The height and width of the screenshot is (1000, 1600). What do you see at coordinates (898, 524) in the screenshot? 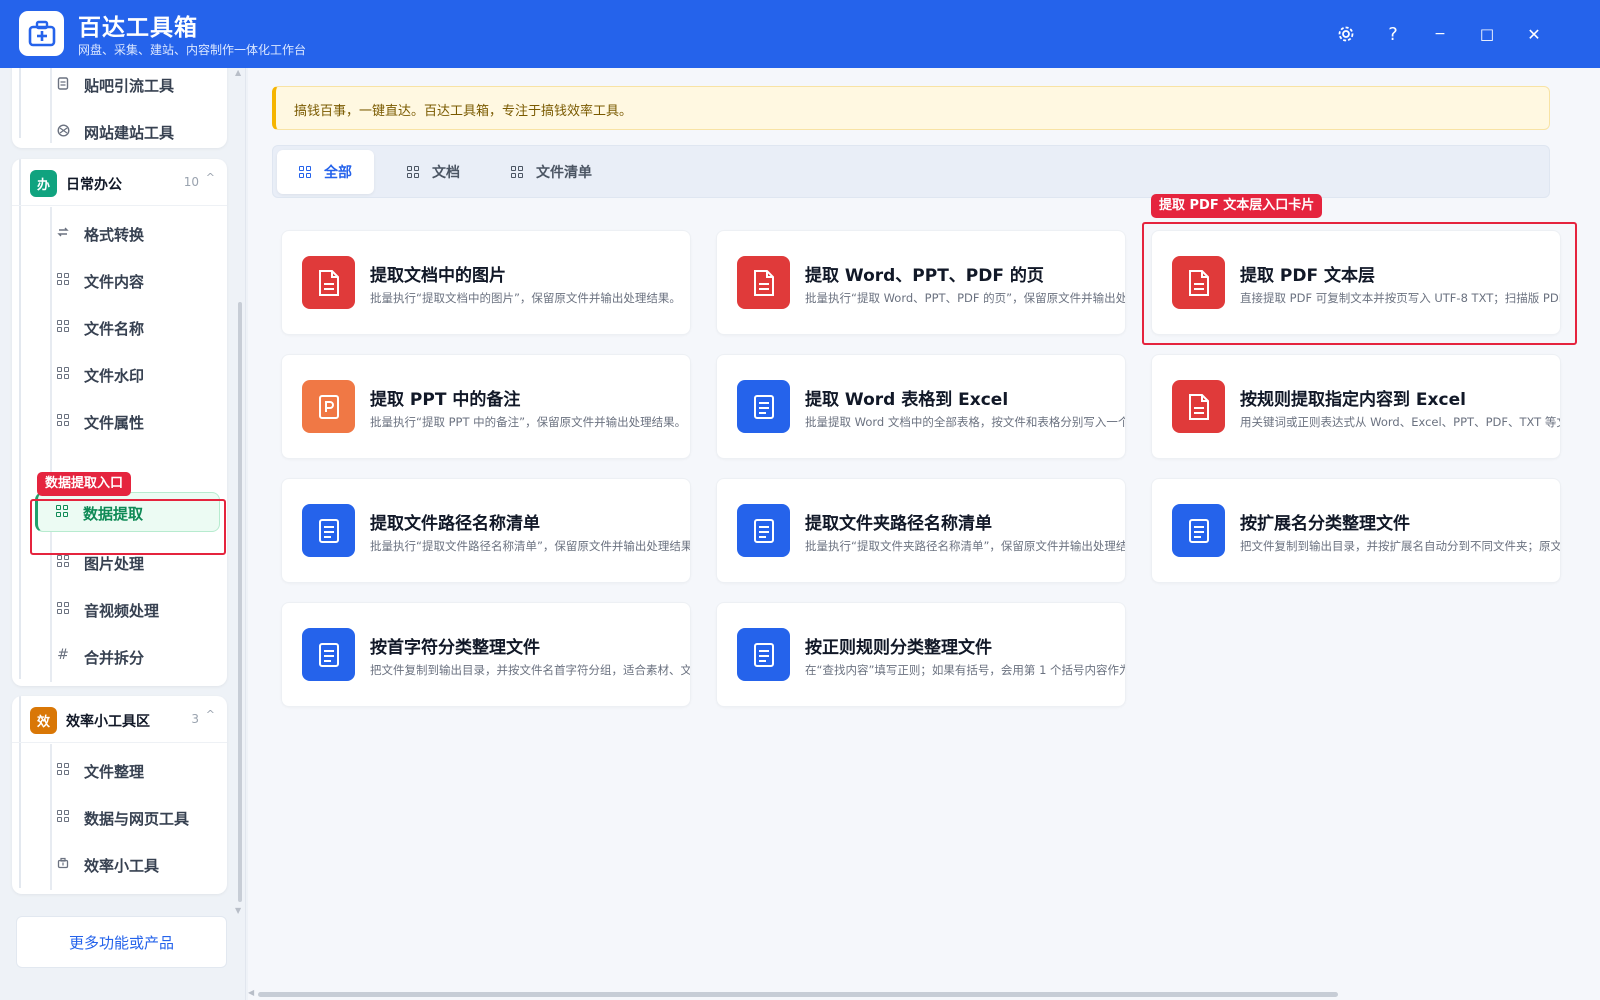
I see `card-title: 提取文件夹路径名称清单` at bounding box center [898, 524].